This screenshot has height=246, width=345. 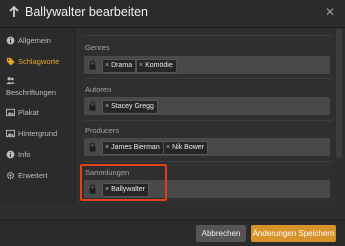 I want to click on tag-label: Komödie, so click(x=159, y=65).